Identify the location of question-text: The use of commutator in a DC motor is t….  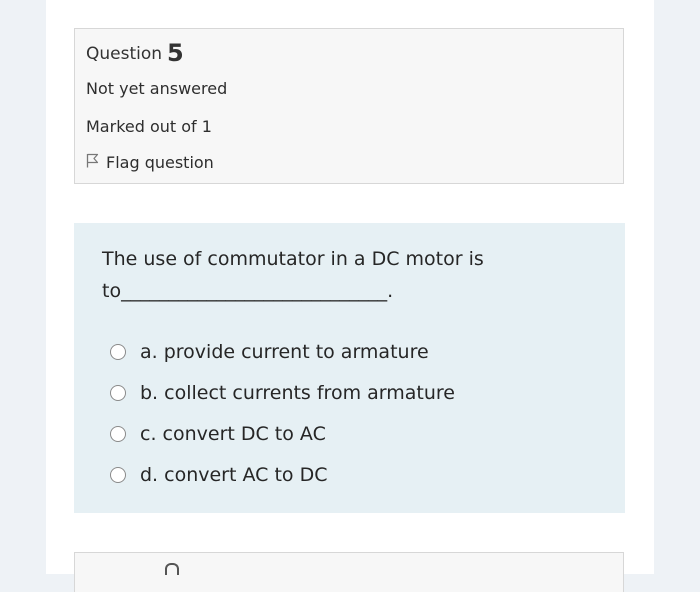
(293, 275).